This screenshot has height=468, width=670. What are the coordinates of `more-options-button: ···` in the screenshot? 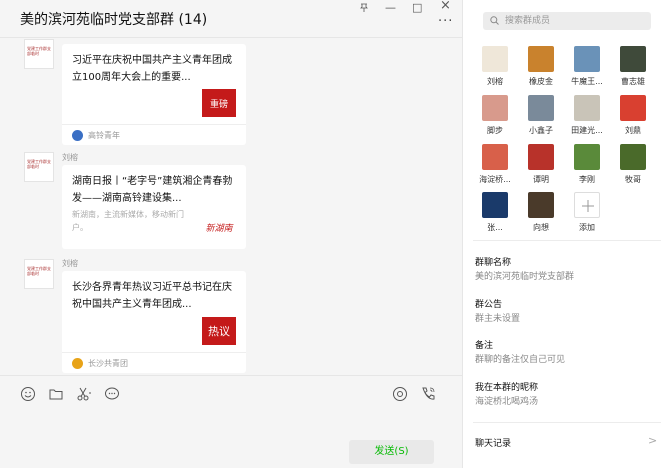 It's located at (445, 21).